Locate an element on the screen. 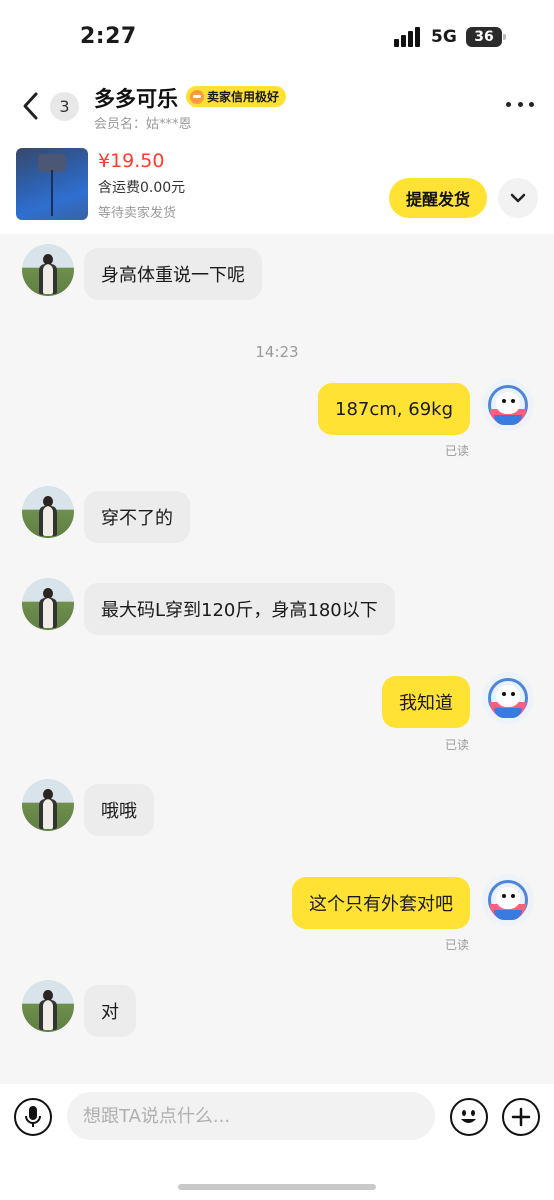 The width and height of the screenshot is (554, 1200). expand-button is located at coordinates (518, 198).